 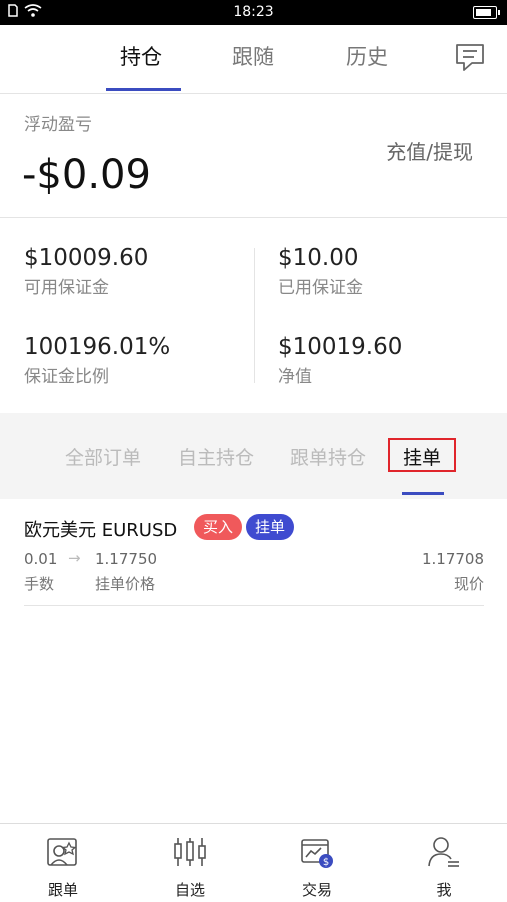 What do you see at coordinates (253, 93) in the screenshot?
I see `tabs-divider` at bounding box center [253, 93].